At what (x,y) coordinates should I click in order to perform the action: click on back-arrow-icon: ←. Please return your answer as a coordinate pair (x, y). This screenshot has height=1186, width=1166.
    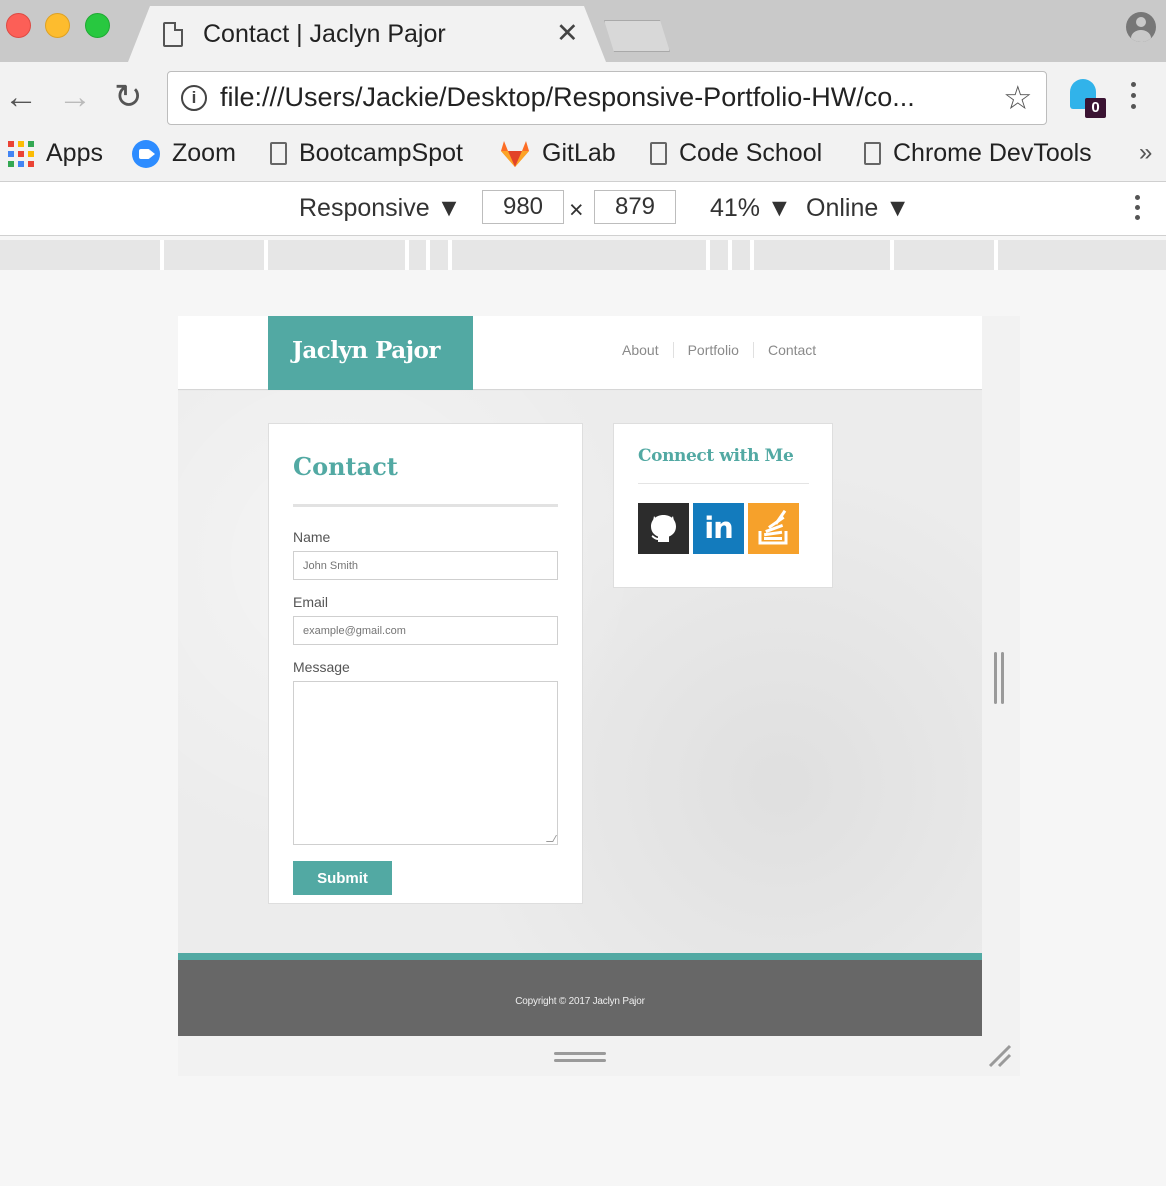
    Looking at the image, I should click on (21, 97).